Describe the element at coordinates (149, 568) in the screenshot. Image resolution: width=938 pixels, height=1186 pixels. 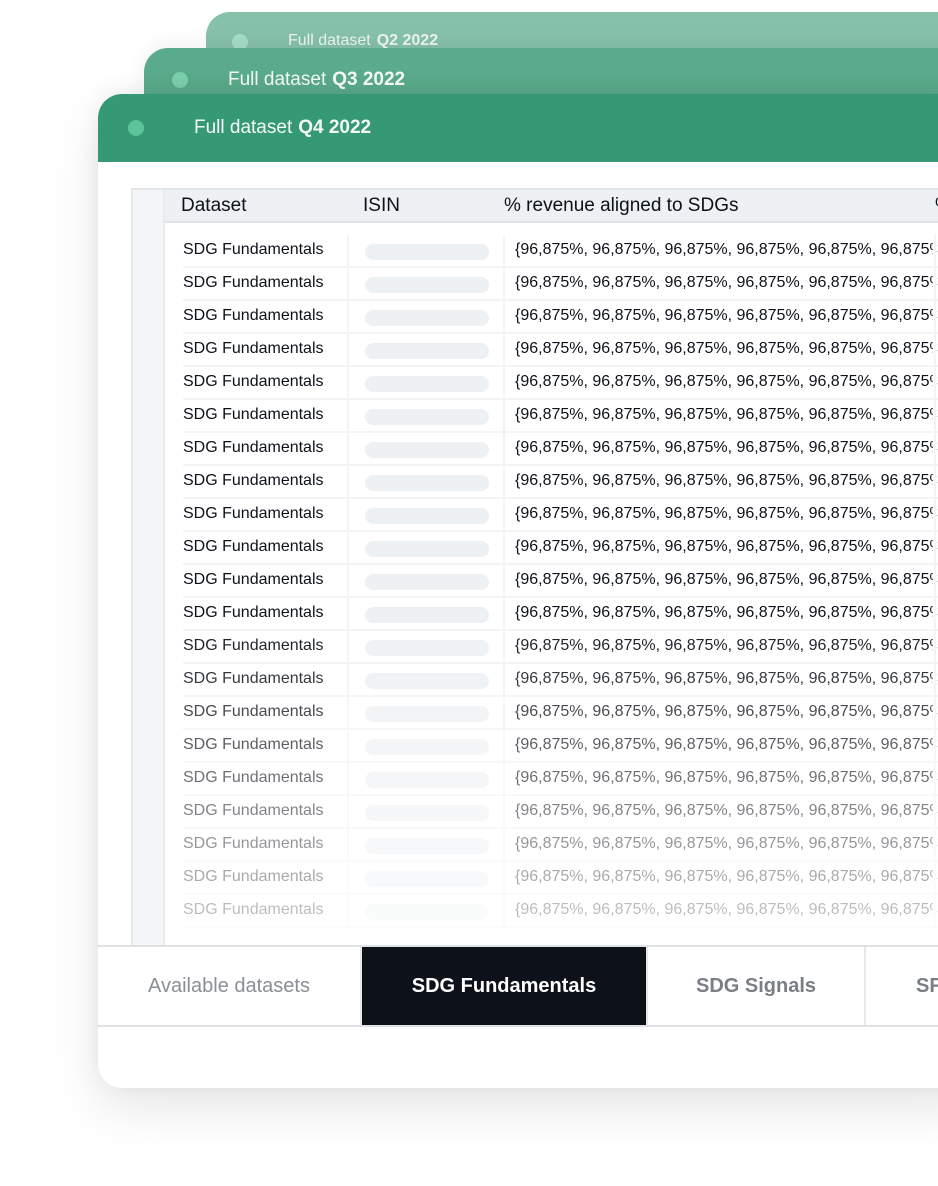
I see `row-gutter` at that location.